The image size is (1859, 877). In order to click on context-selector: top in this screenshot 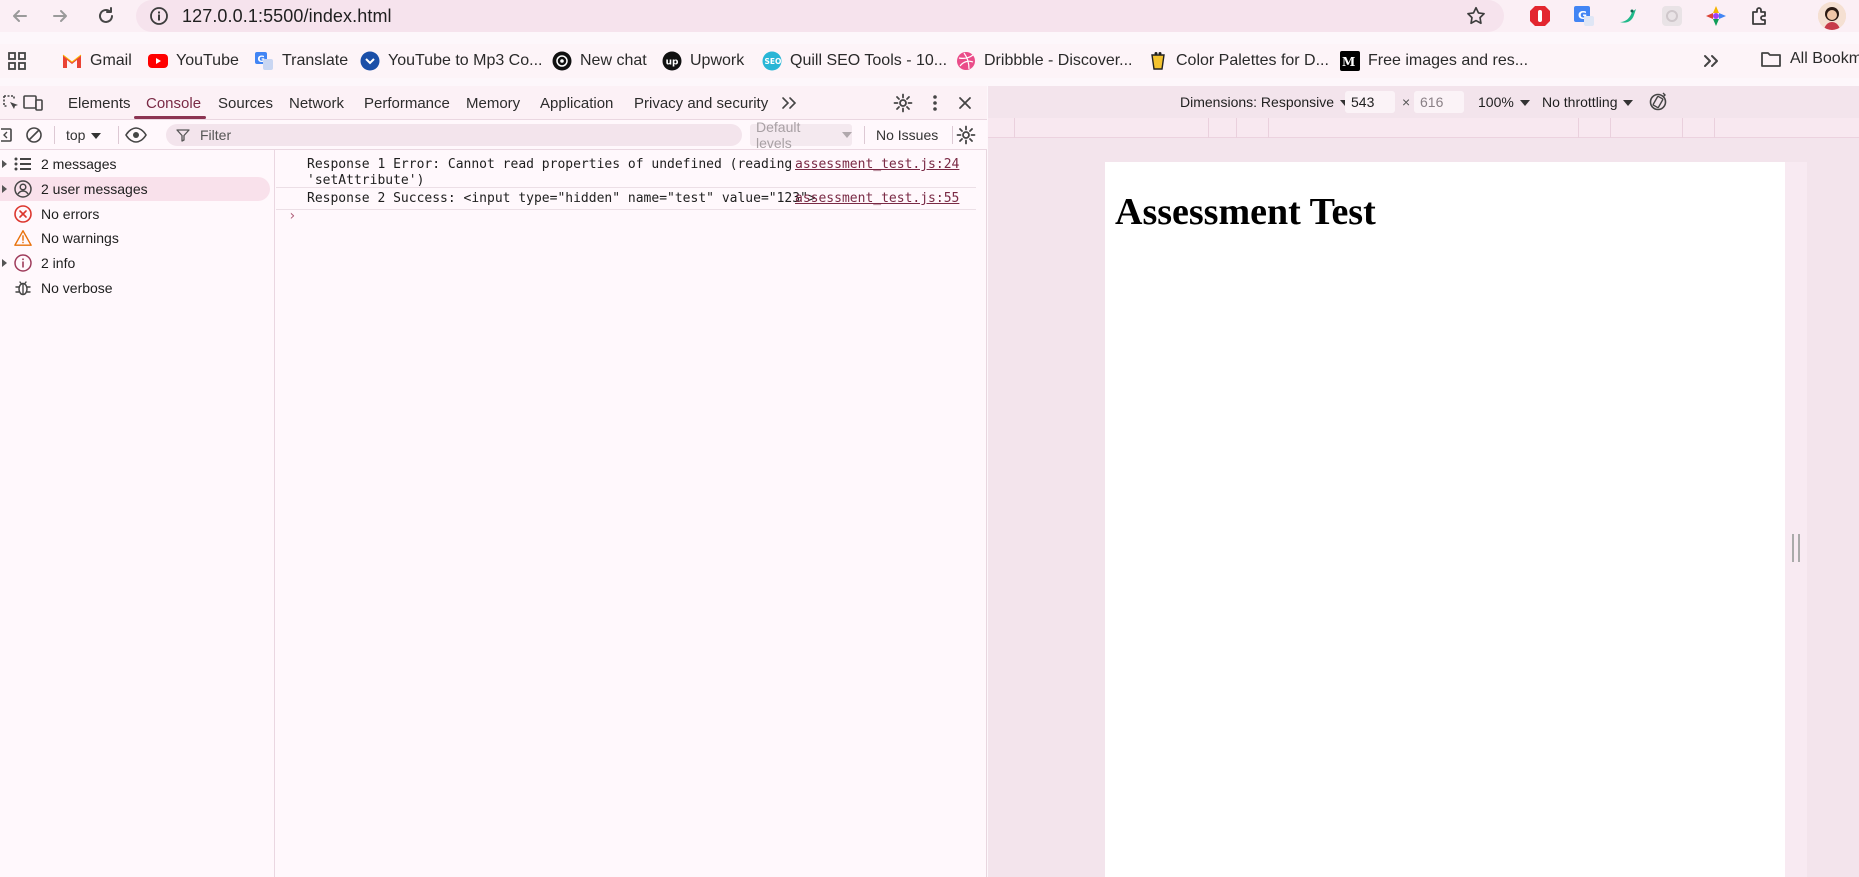, I will do `click(84, 135)`.